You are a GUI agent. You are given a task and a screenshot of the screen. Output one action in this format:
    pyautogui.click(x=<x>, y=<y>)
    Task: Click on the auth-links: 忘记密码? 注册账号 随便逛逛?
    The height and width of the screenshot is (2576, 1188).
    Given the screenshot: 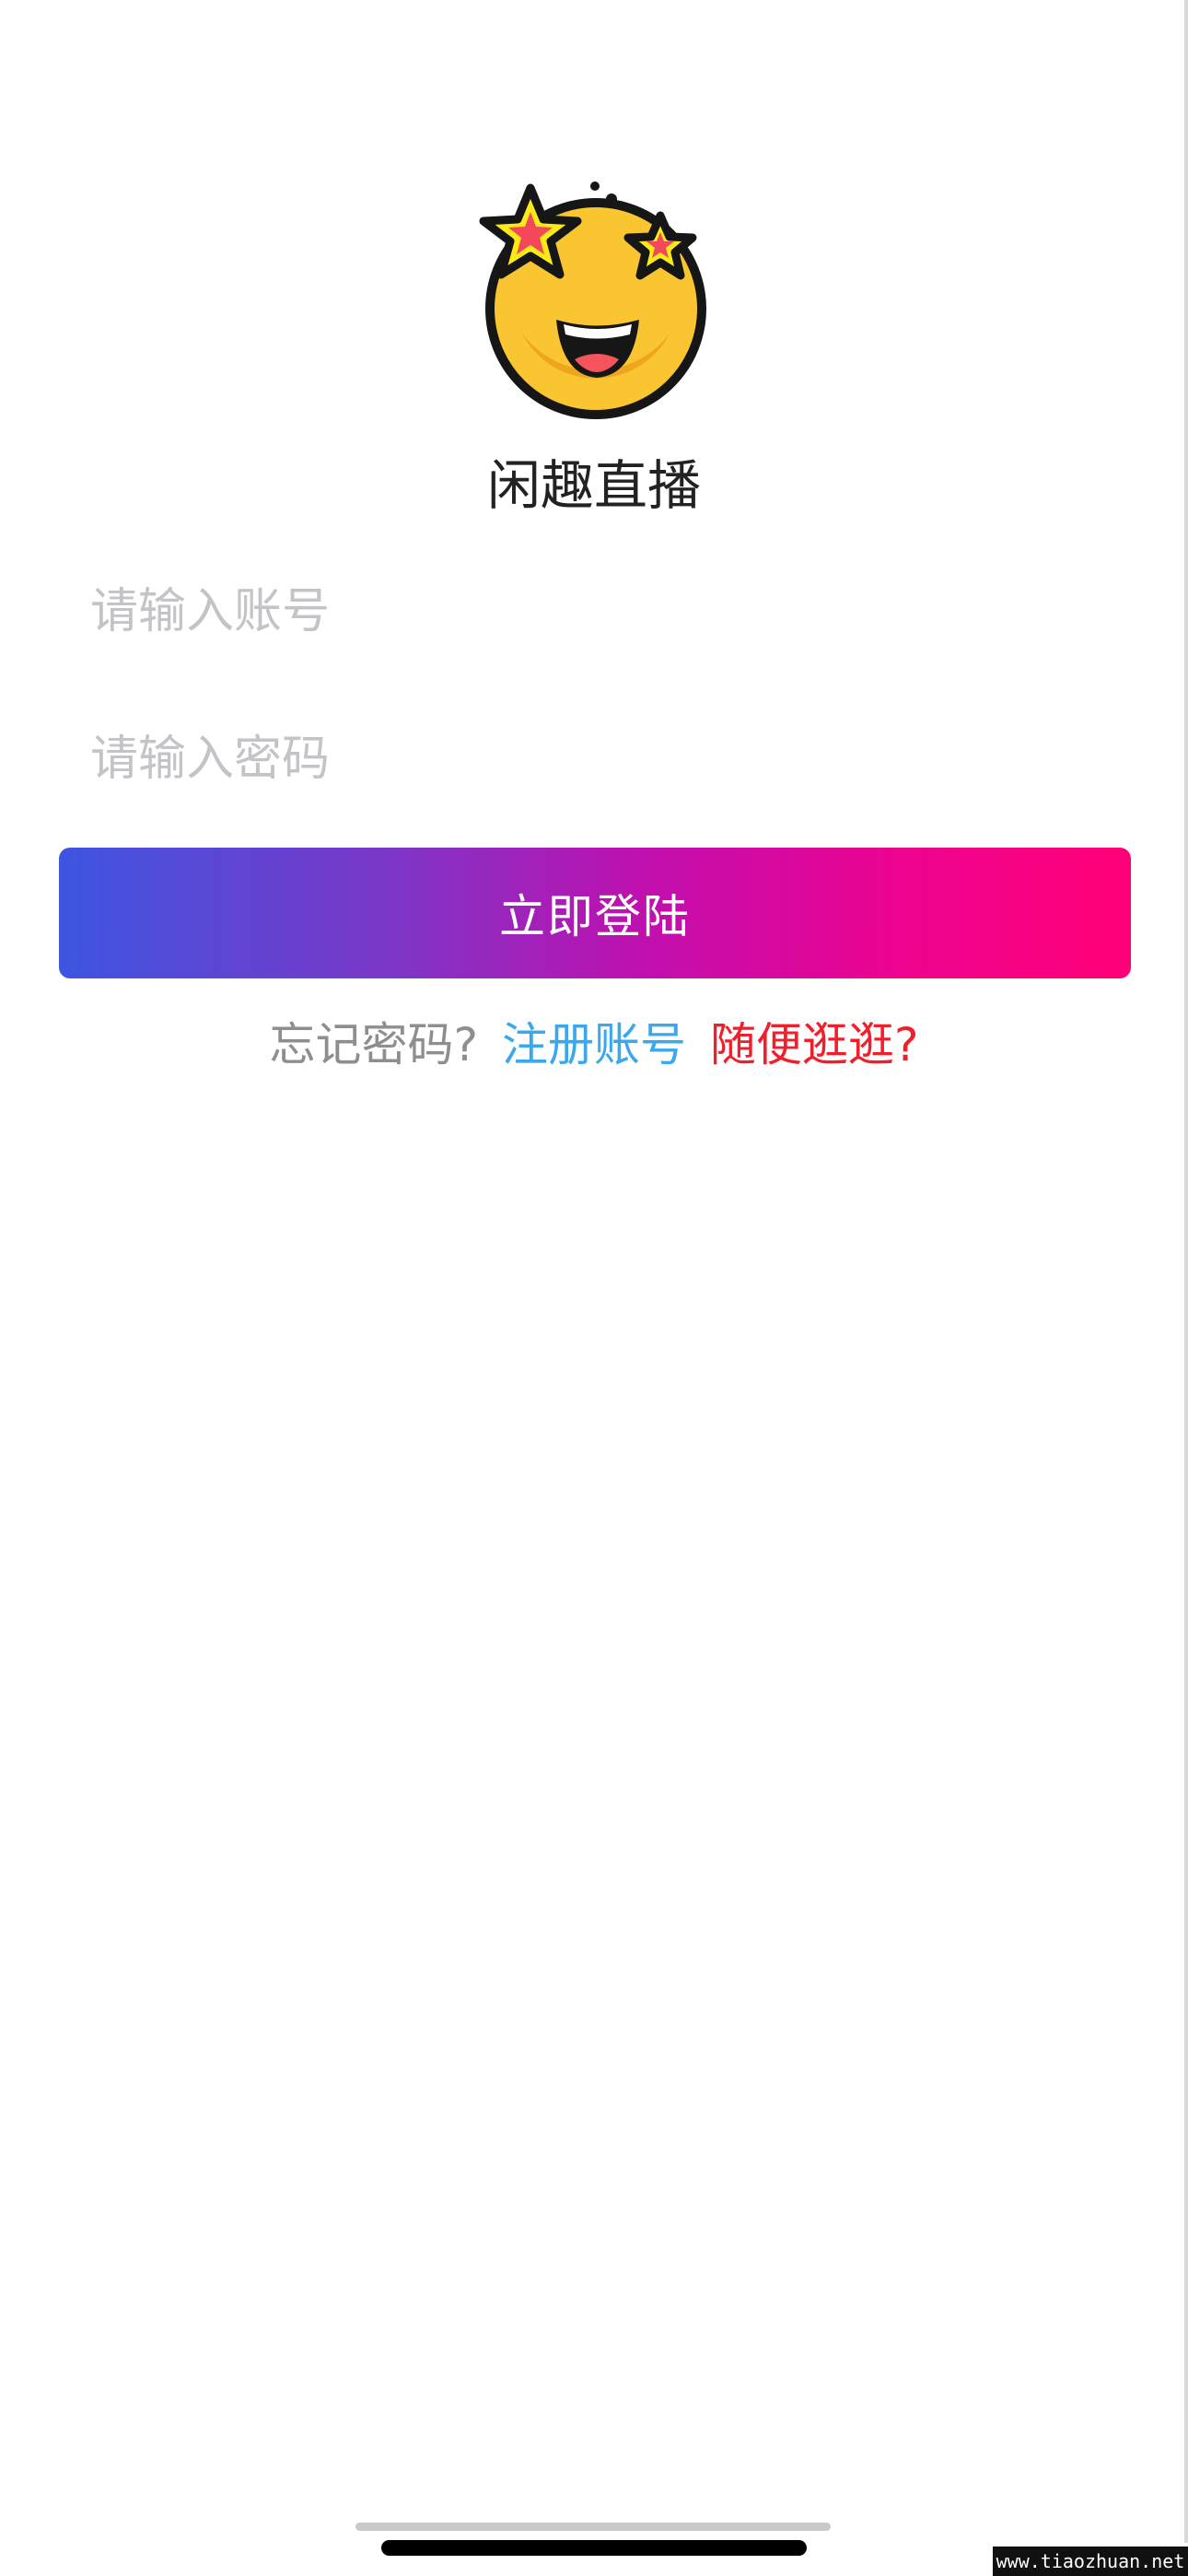 What is the action you would take?
    pyautogui.click(x=594, y=1045)
    